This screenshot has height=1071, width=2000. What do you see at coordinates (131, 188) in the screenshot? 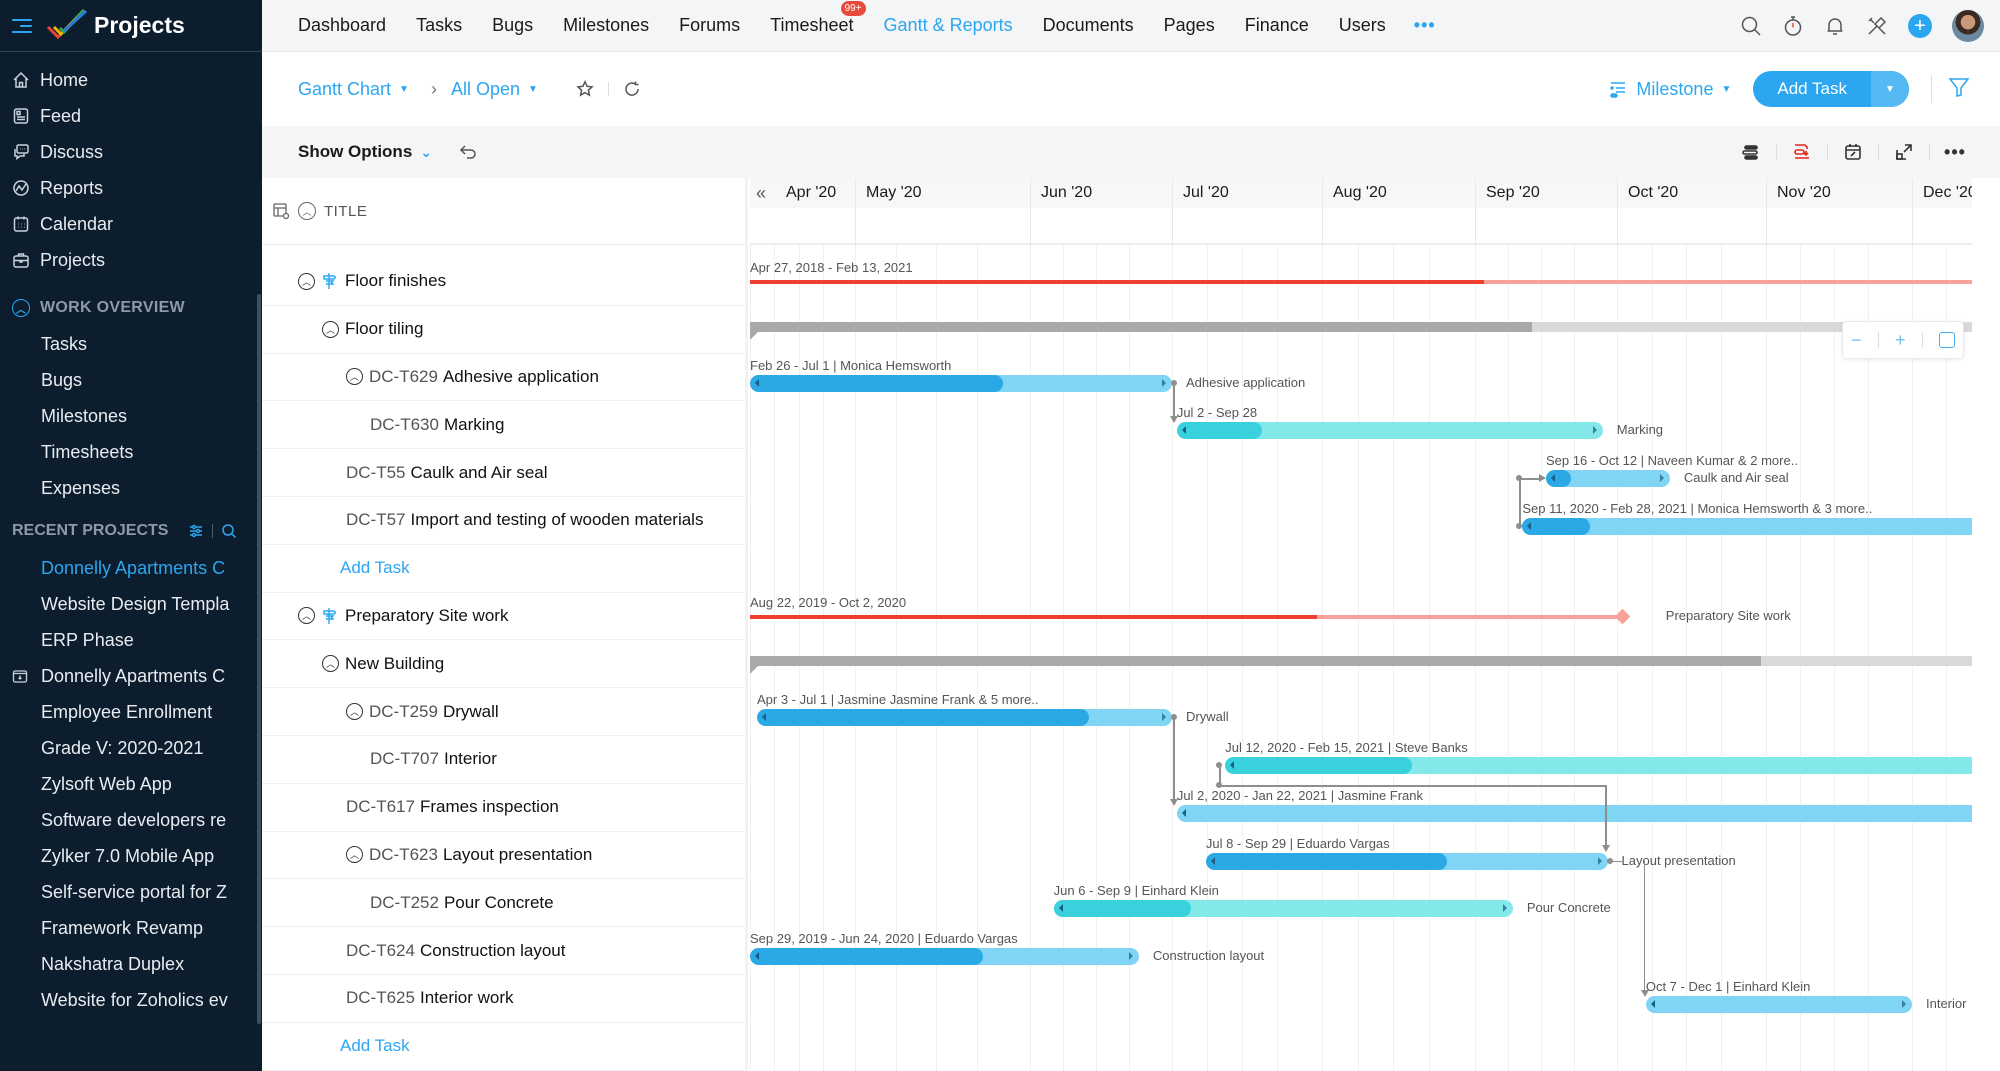
I see `sidebar-item-reports: Reports` at bounding box center [131, 188].